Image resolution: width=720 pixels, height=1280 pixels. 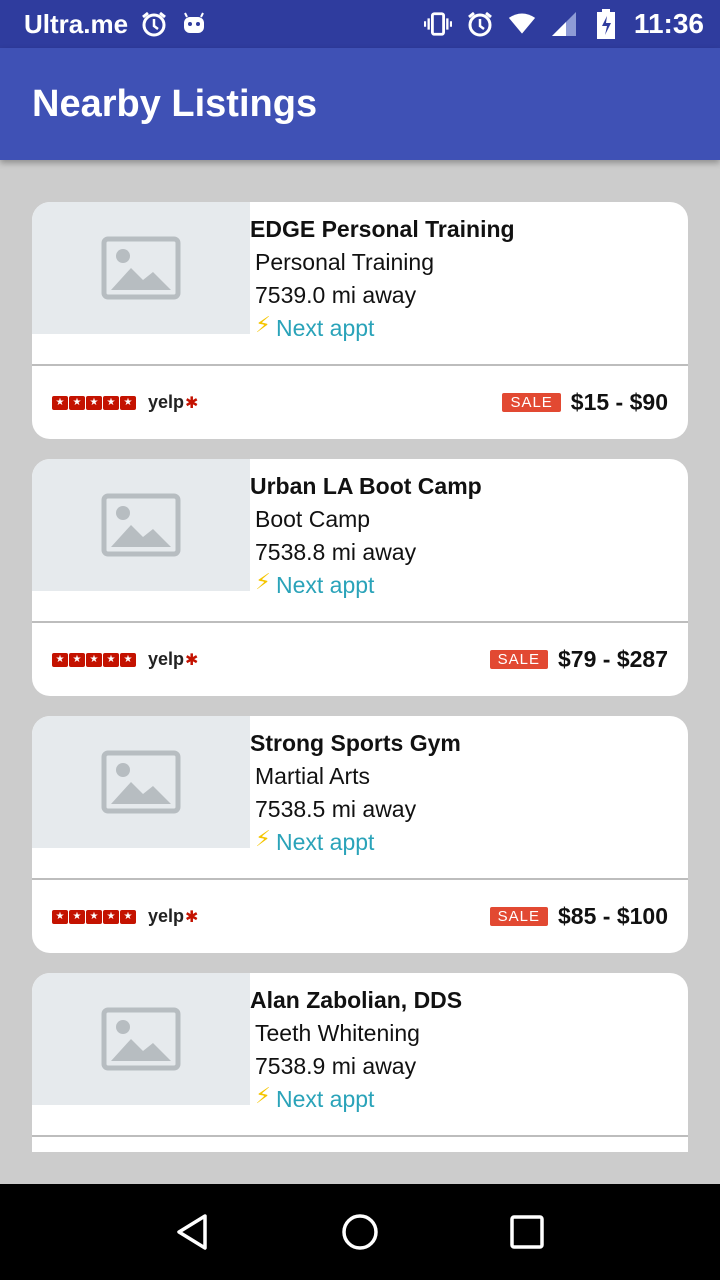 What do you see at coordinates (522, 24) in the screenshot?
I see `wifi-icon` at bounding box center [522, 24].